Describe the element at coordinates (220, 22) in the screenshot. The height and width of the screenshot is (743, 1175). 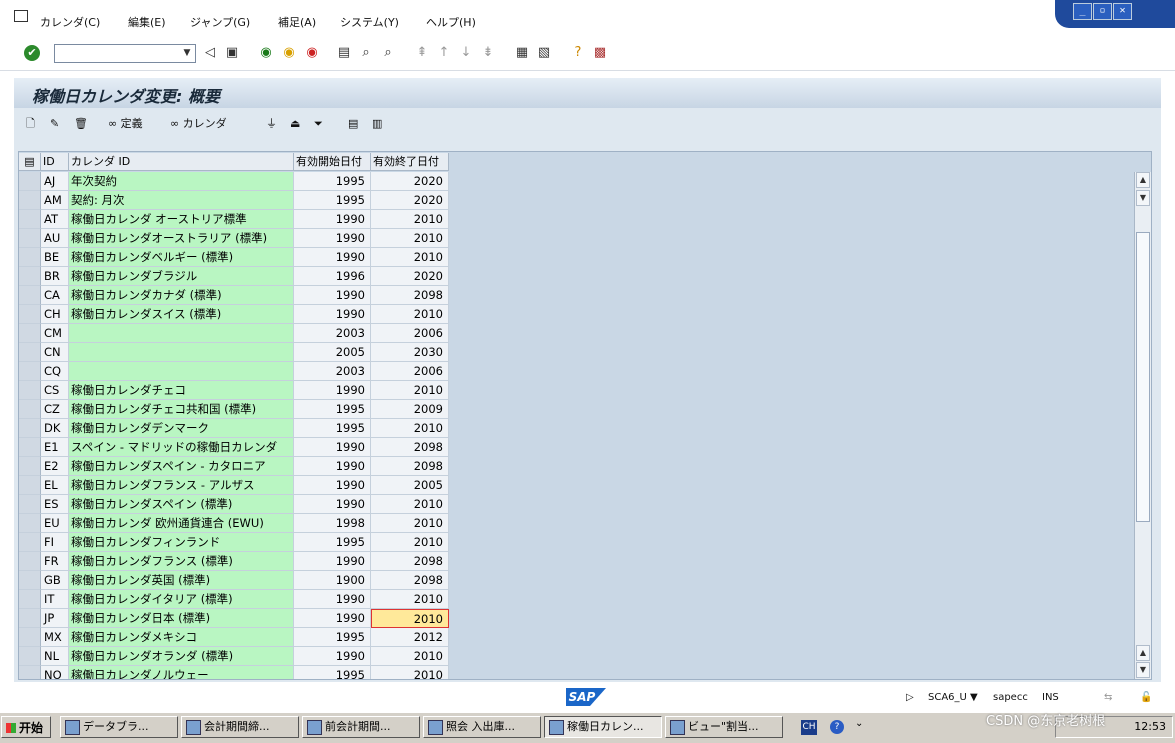
I see `menu-jump: ジャンプ(G)` at that location.